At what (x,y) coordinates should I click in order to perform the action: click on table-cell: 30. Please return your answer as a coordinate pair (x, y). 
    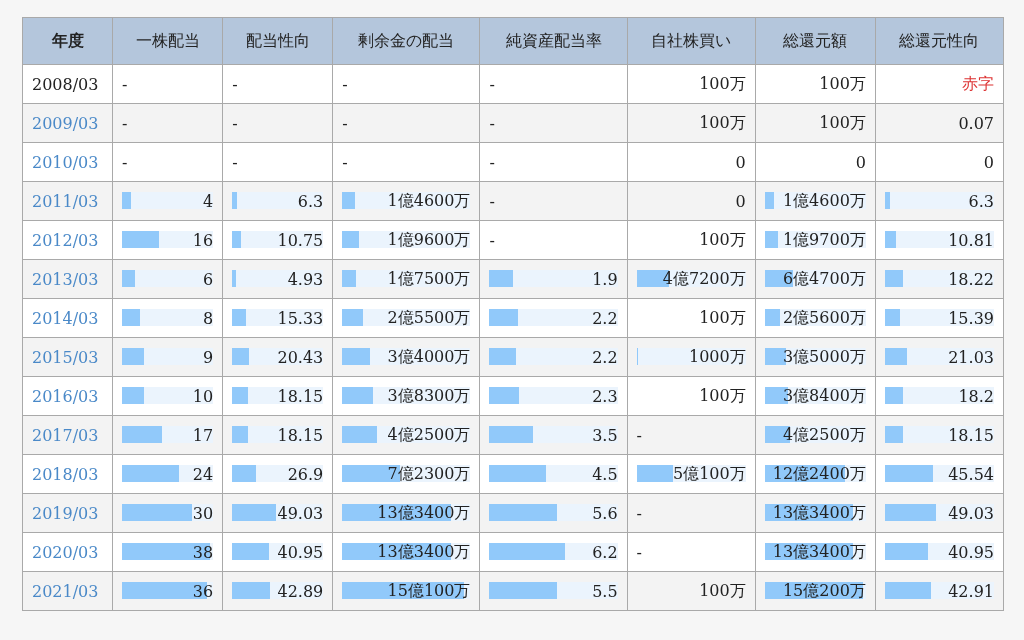
    Looking at the image, I should click on (203, 513).